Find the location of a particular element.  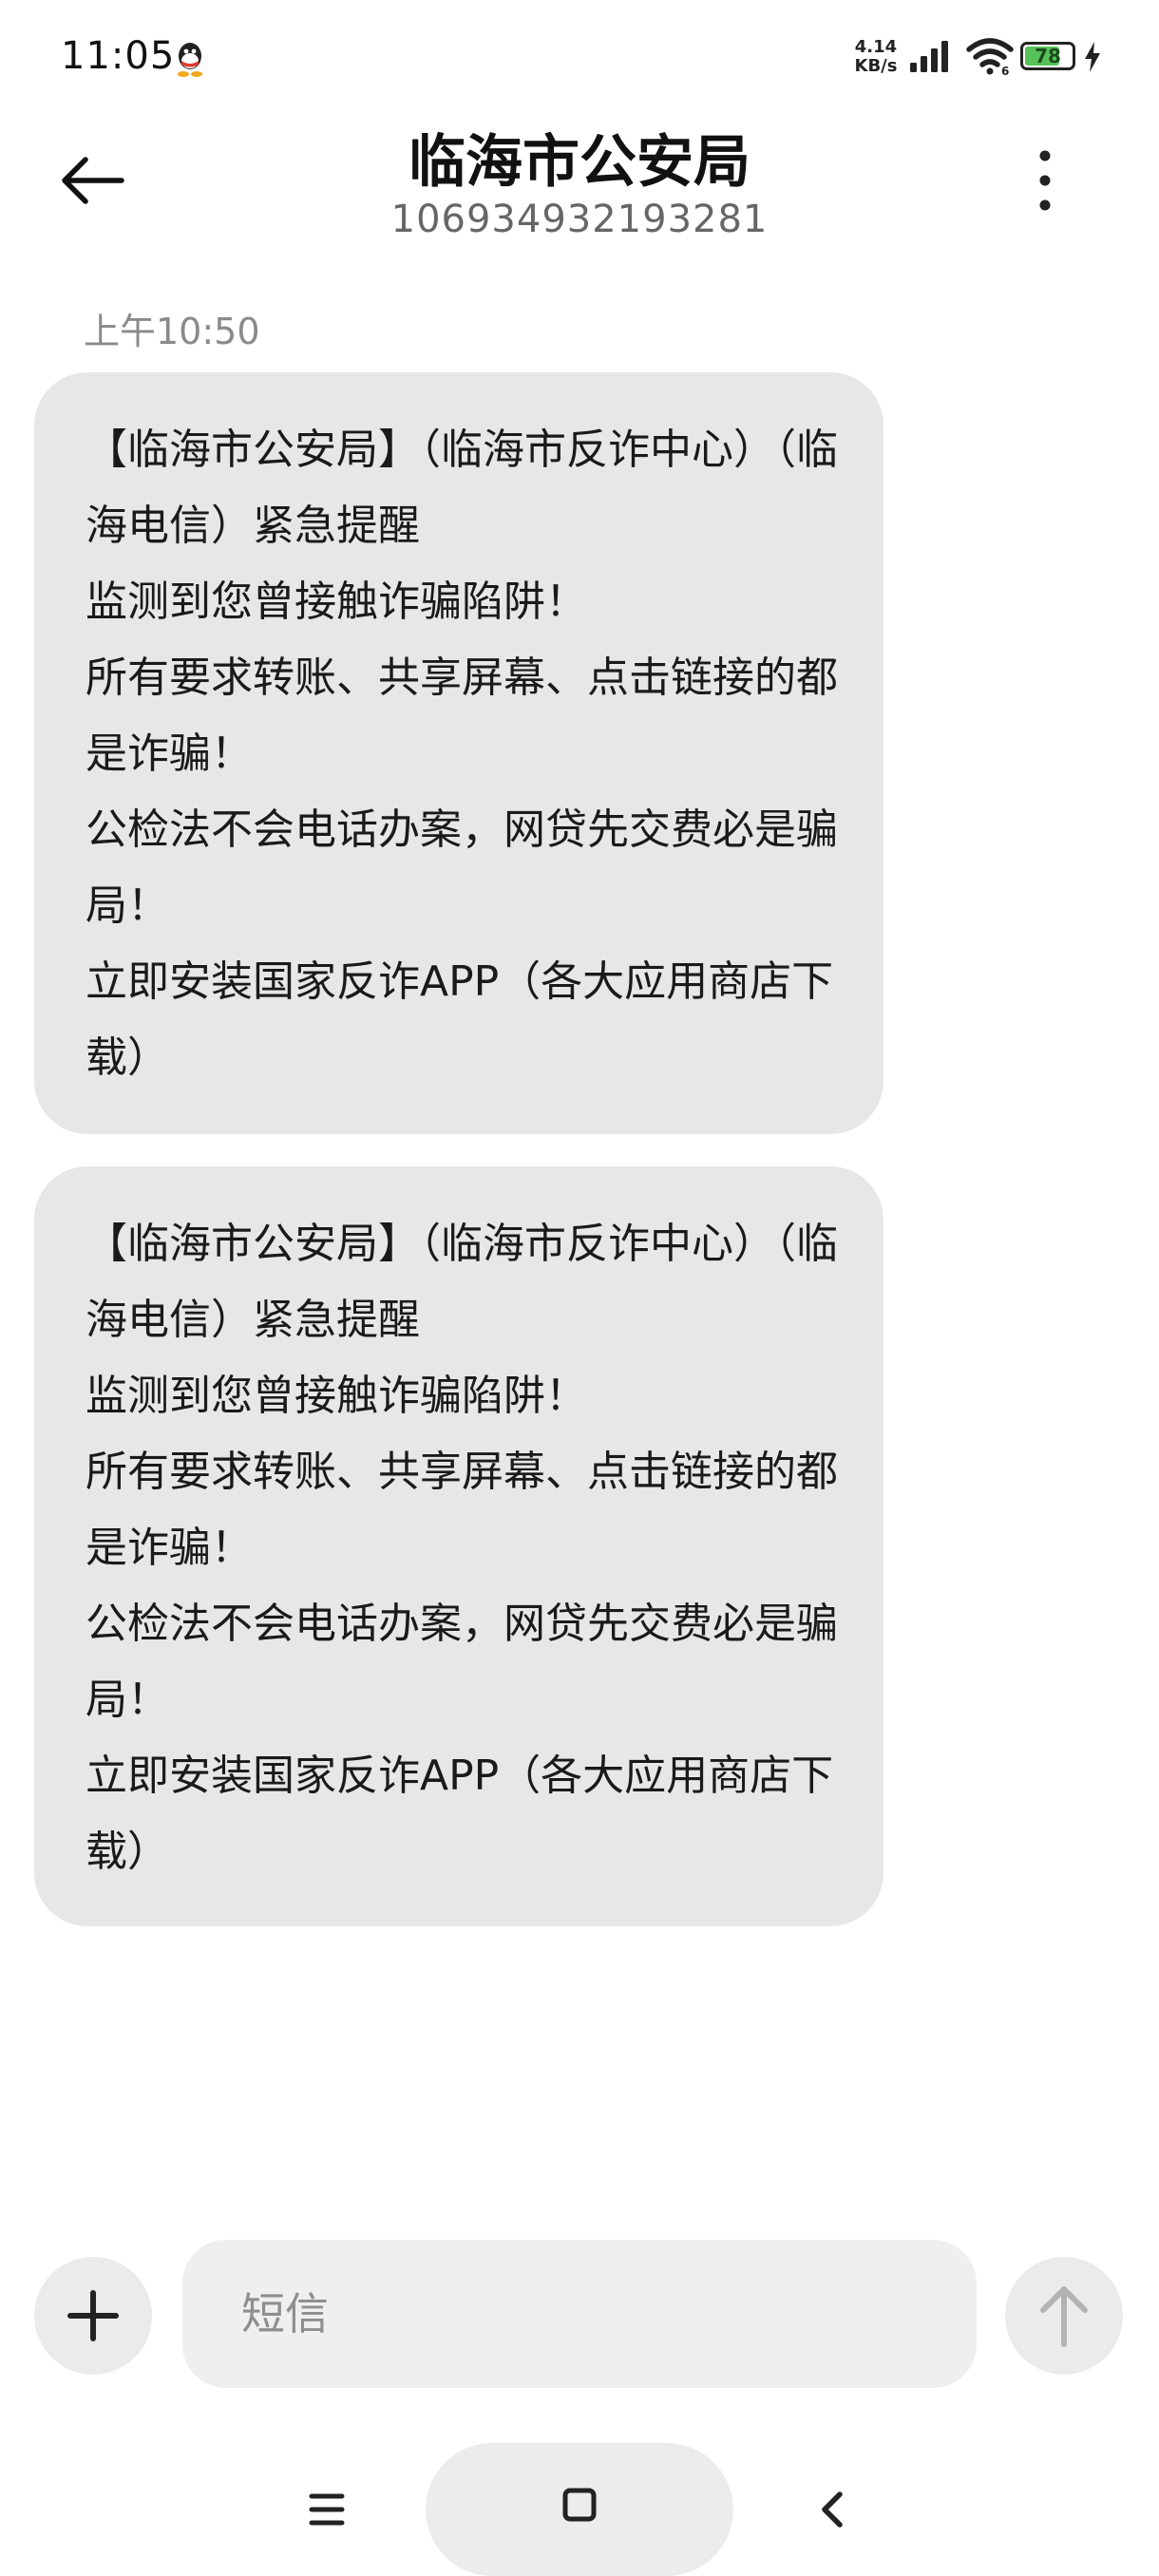

home-icon is located at coordinates (579, 2505).